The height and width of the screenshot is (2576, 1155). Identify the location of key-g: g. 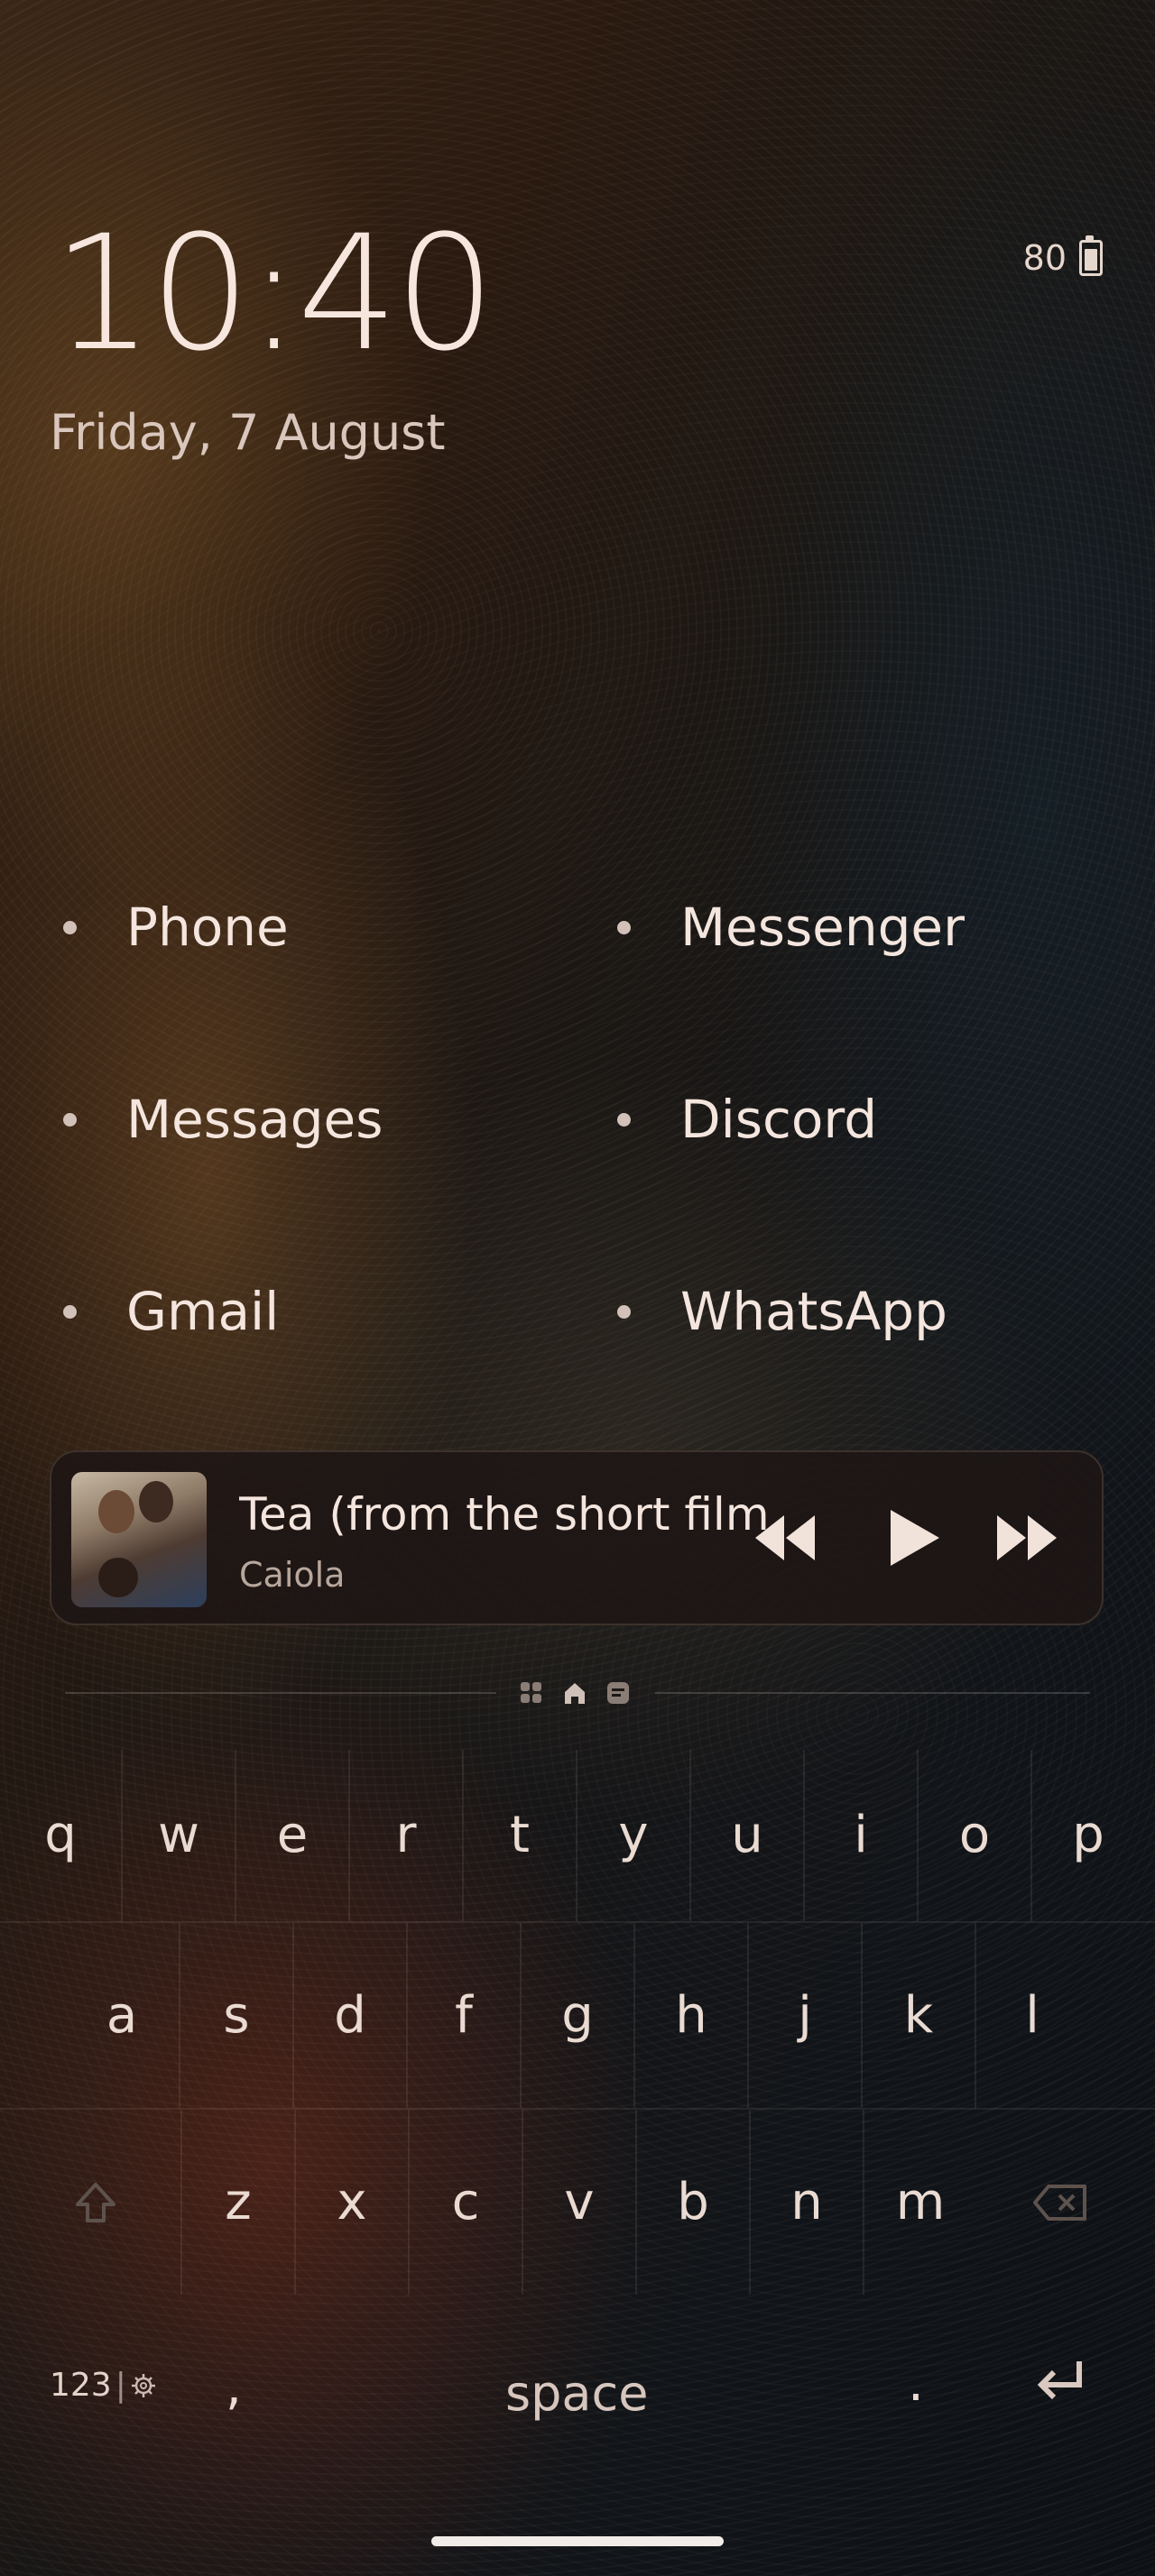
(576, 2016).